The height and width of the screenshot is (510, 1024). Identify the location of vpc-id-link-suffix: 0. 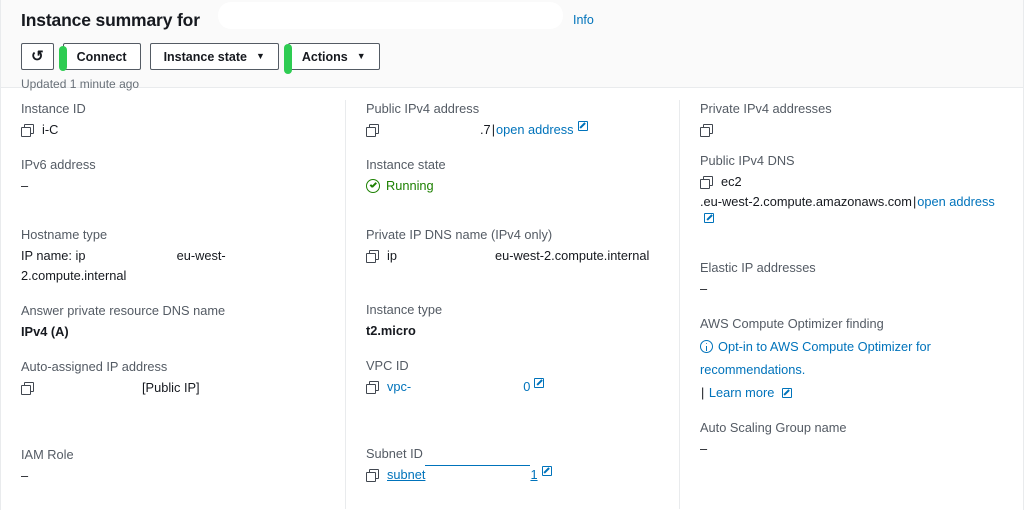
(526, 387).